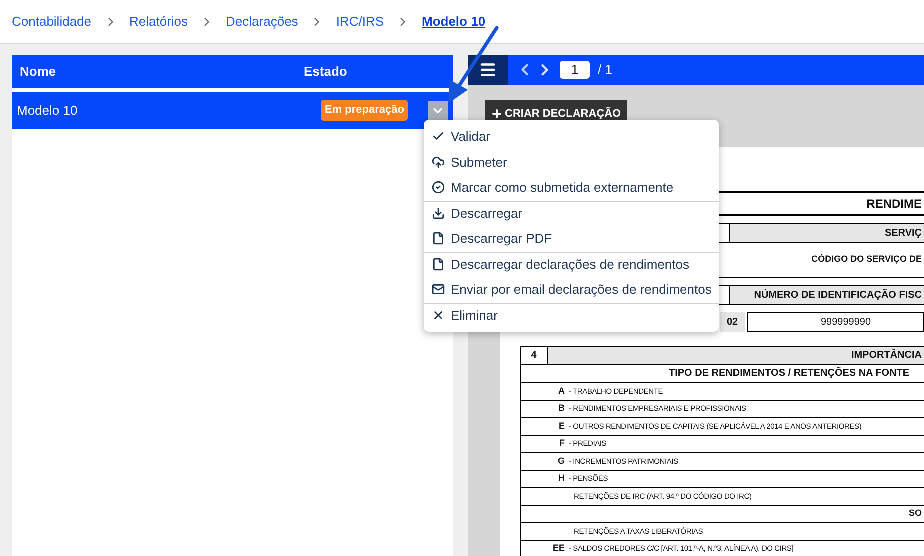 This screenshot has height=556, width=924. I want to click on page-count: / 1, so click(605, 70).